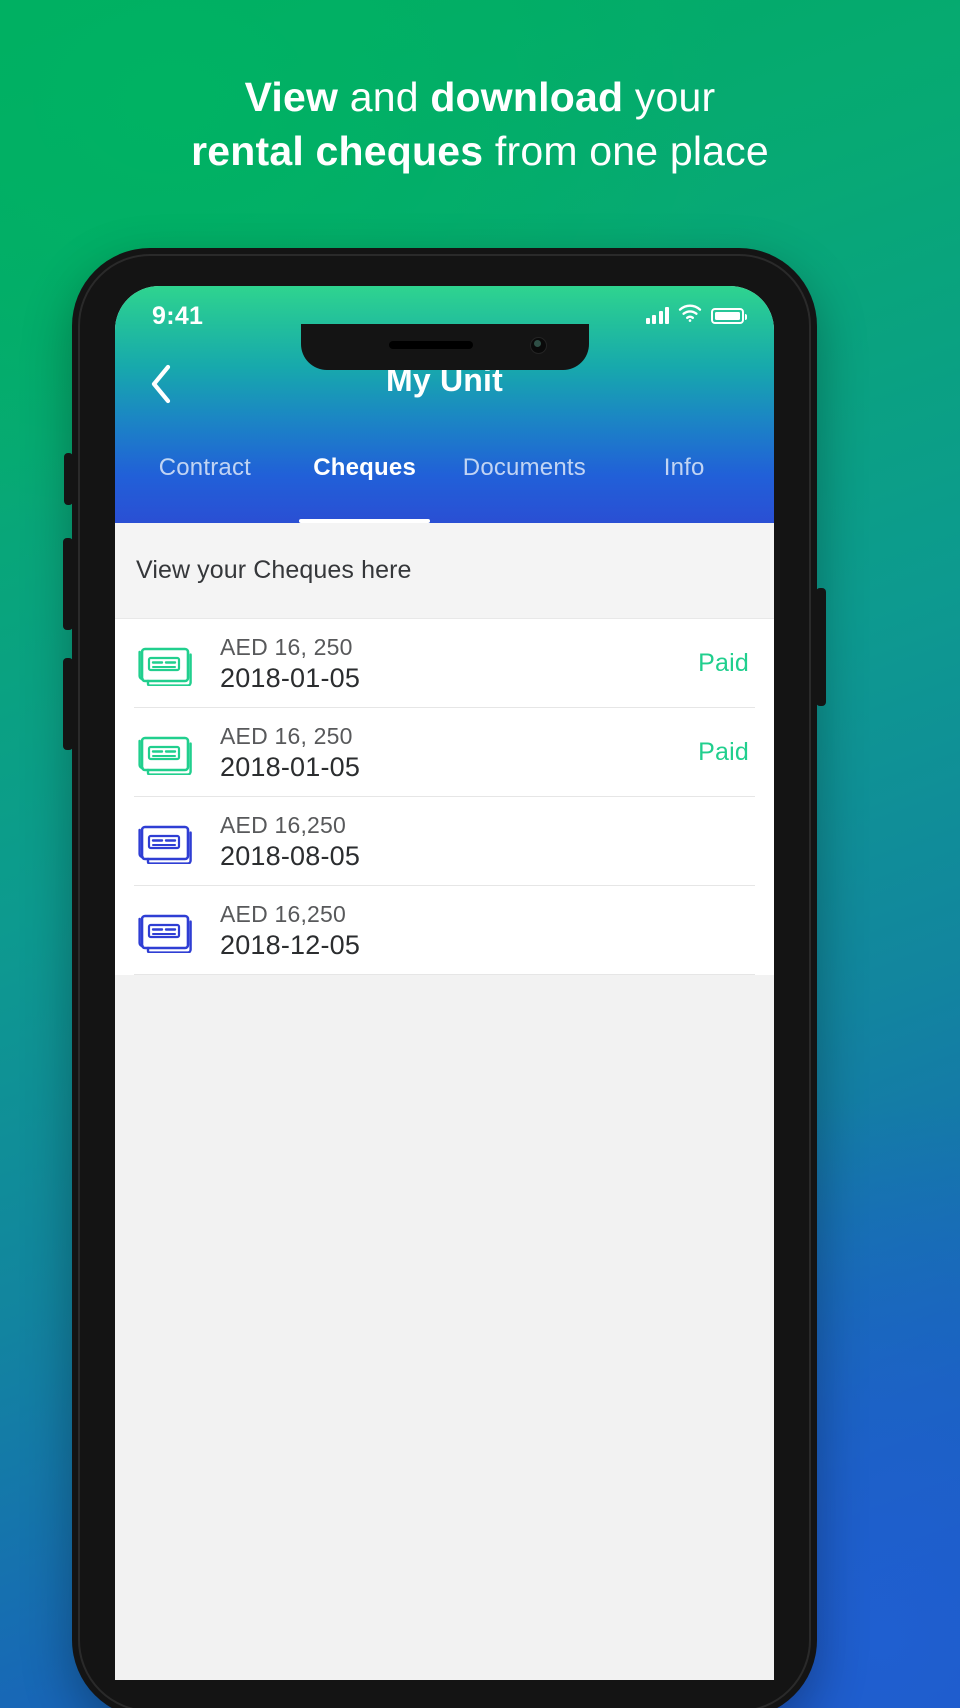 Image resolution: width=960 pixels, height=1708 pixels. What do you see at coordinates (729, 315) in the screenshot?
I see `battery-full-icon` at bounding box center [729, 315].